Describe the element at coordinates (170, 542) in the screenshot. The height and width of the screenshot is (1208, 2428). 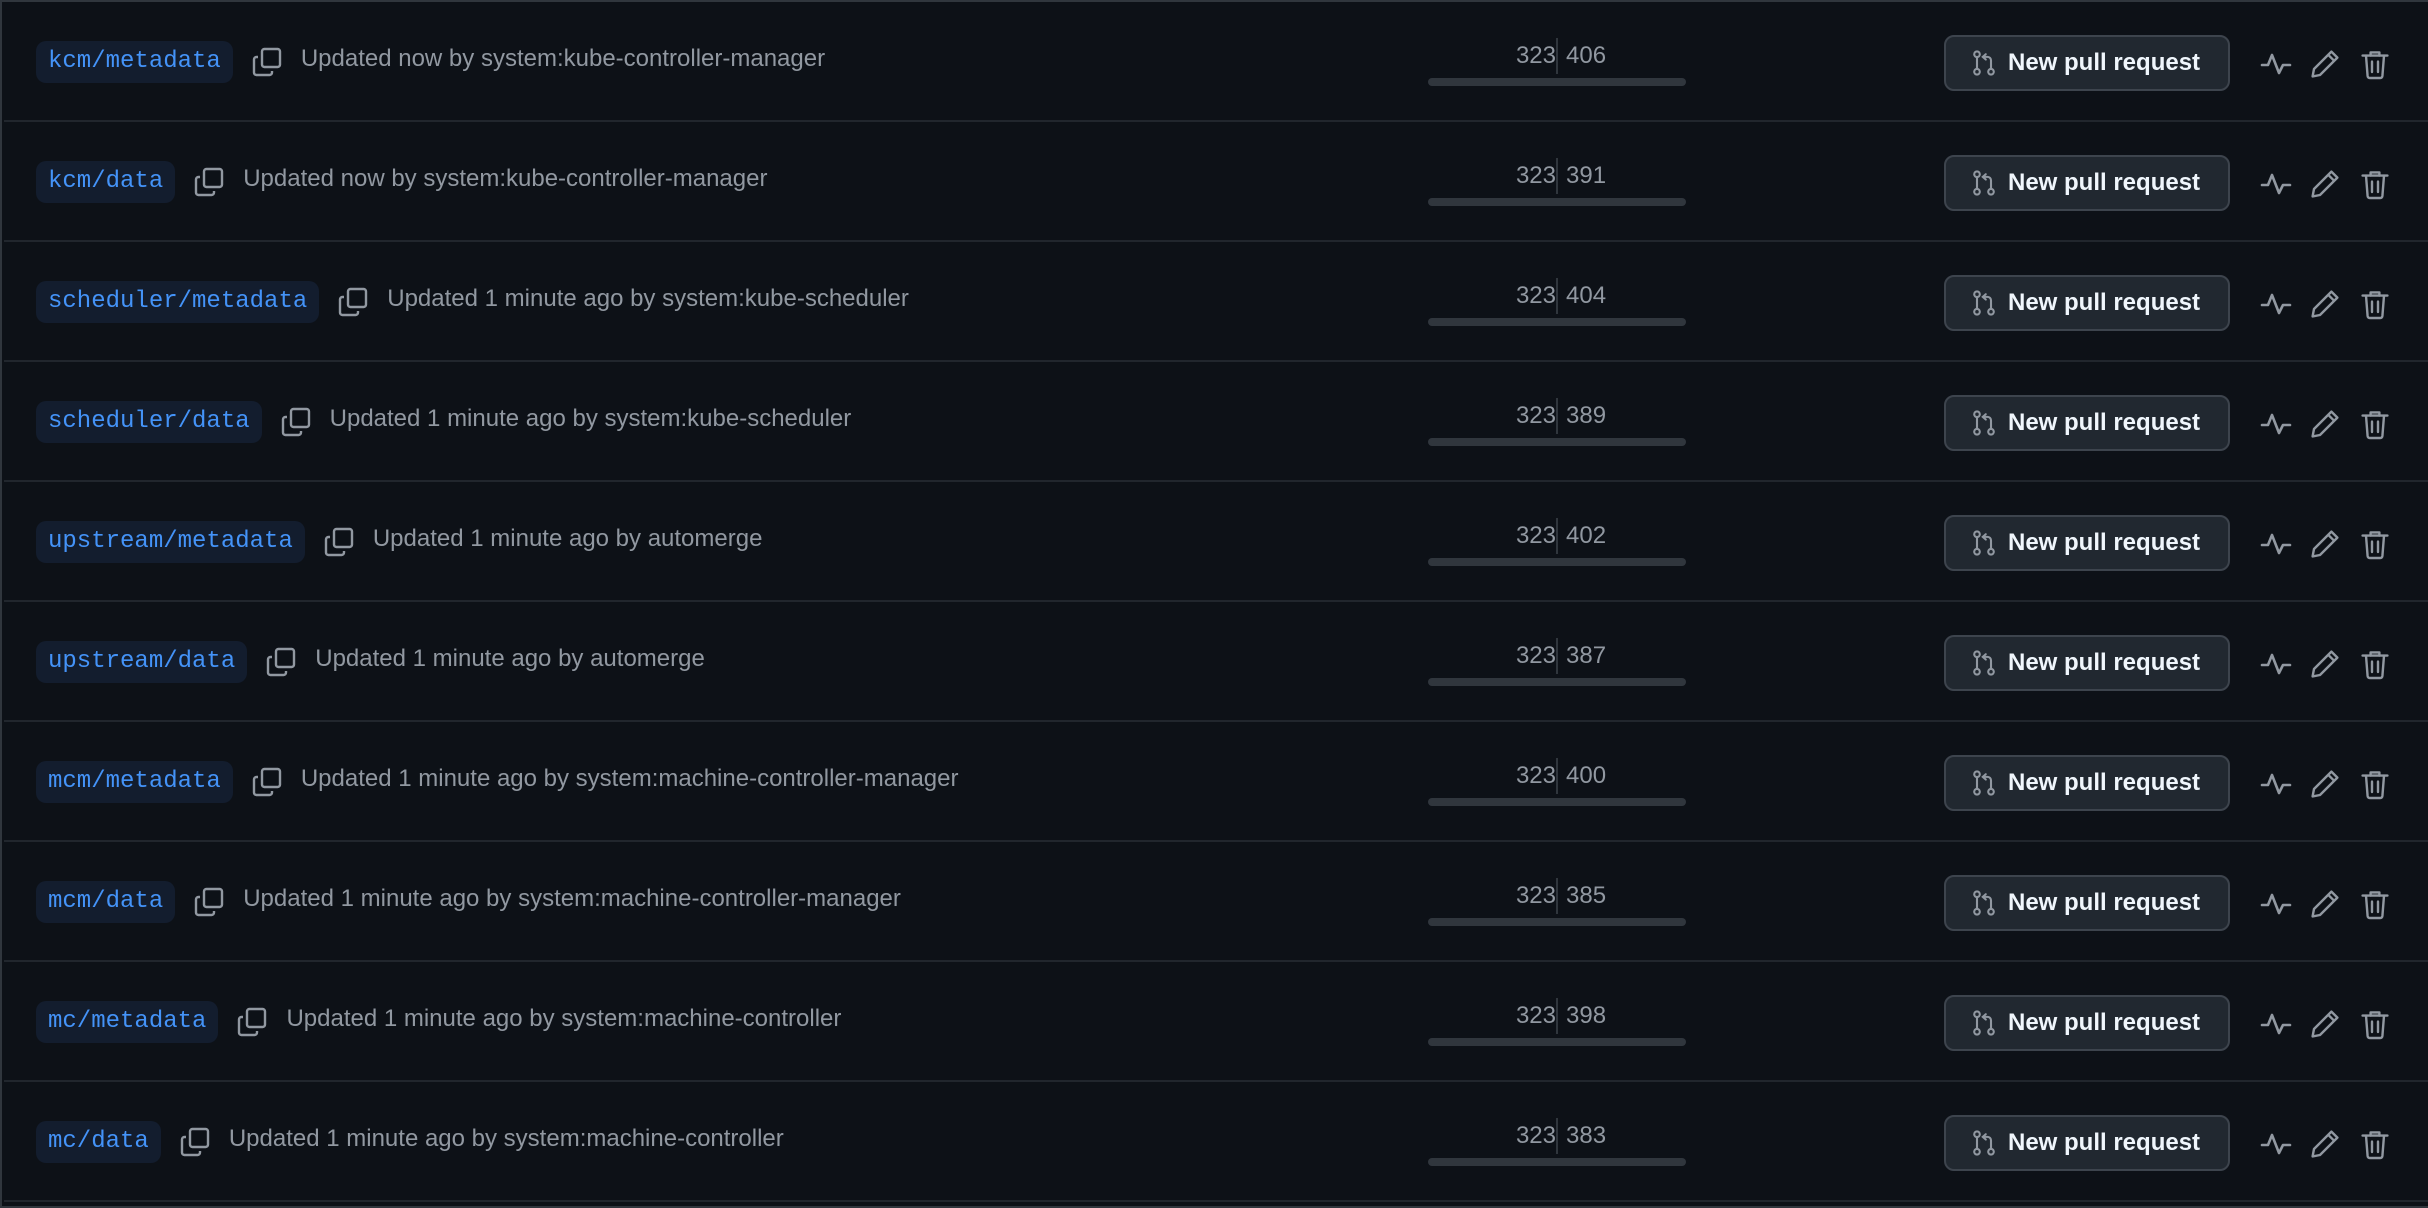
I see `branch-name-link: upstream/metadata` at that location.